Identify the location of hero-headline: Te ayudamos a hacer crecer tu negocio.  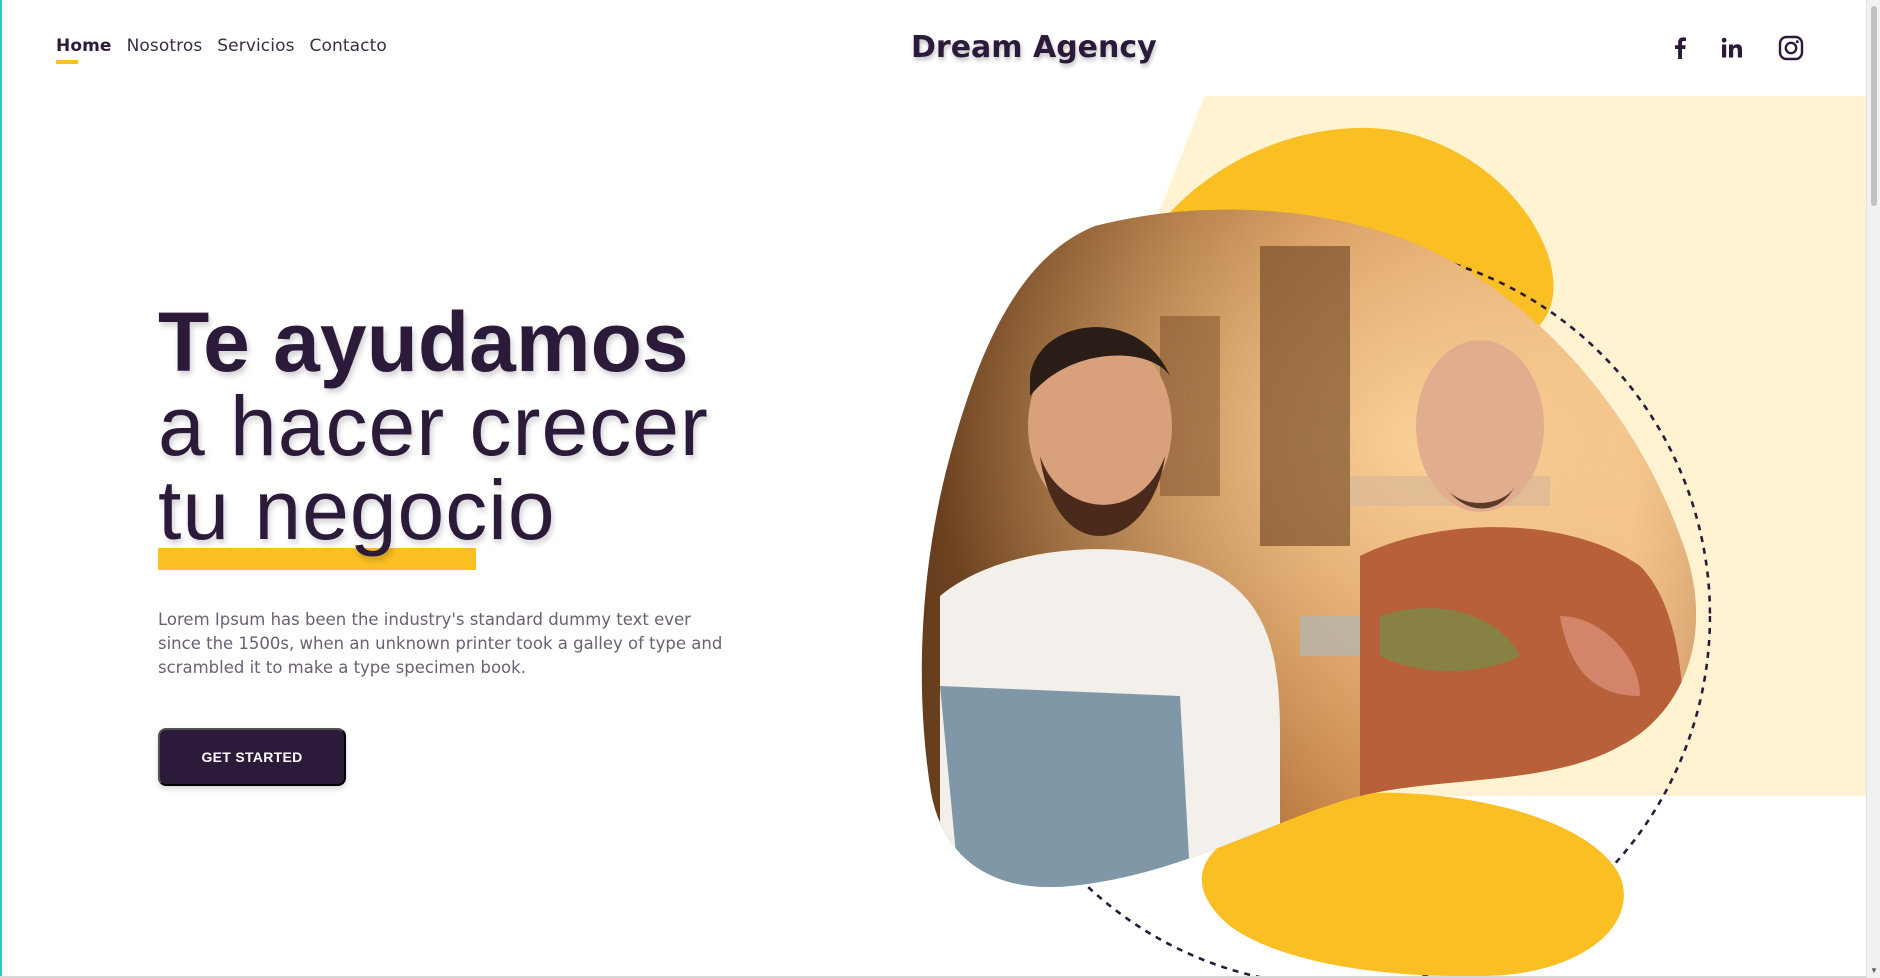
(433, 426).